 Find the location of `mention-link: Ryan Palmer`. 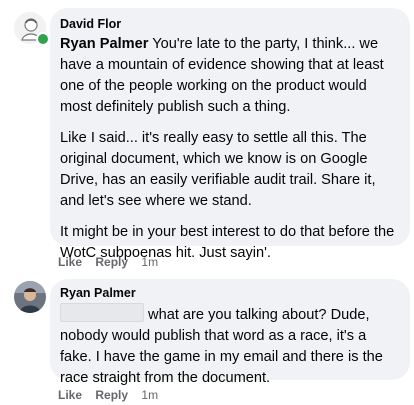

mention-link: Ryan Palmer is located at coordinates (104, 44).